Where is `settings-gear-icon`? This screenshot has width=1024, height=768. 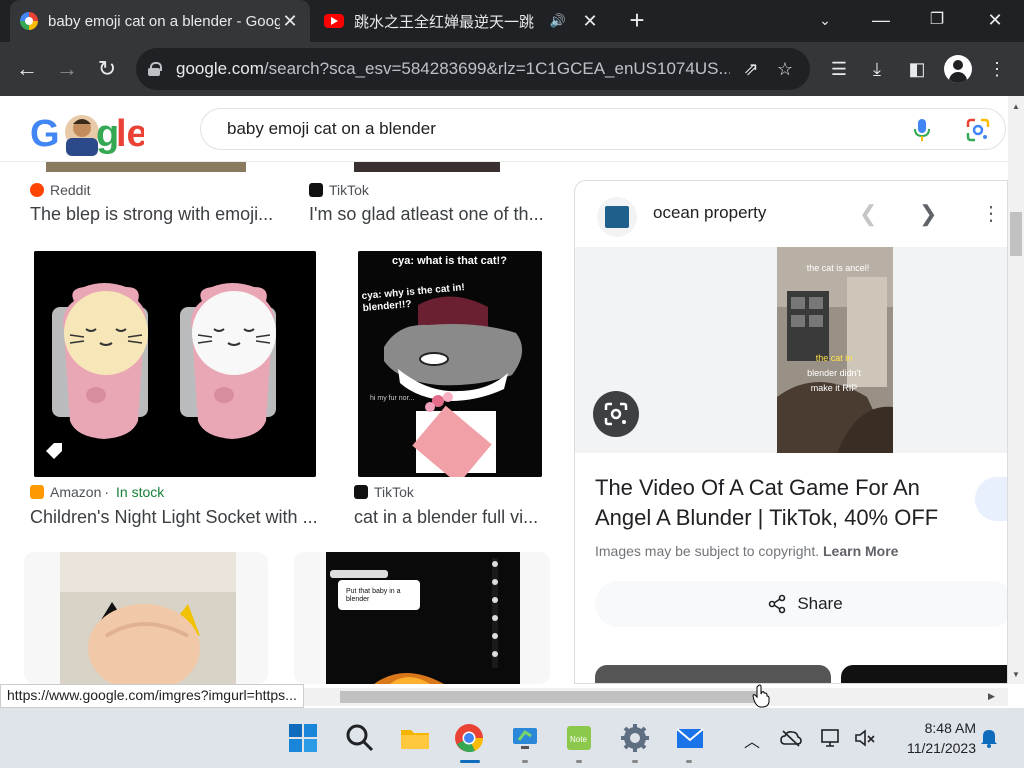
settings-gear-icon is located at coordinates (635, 738).